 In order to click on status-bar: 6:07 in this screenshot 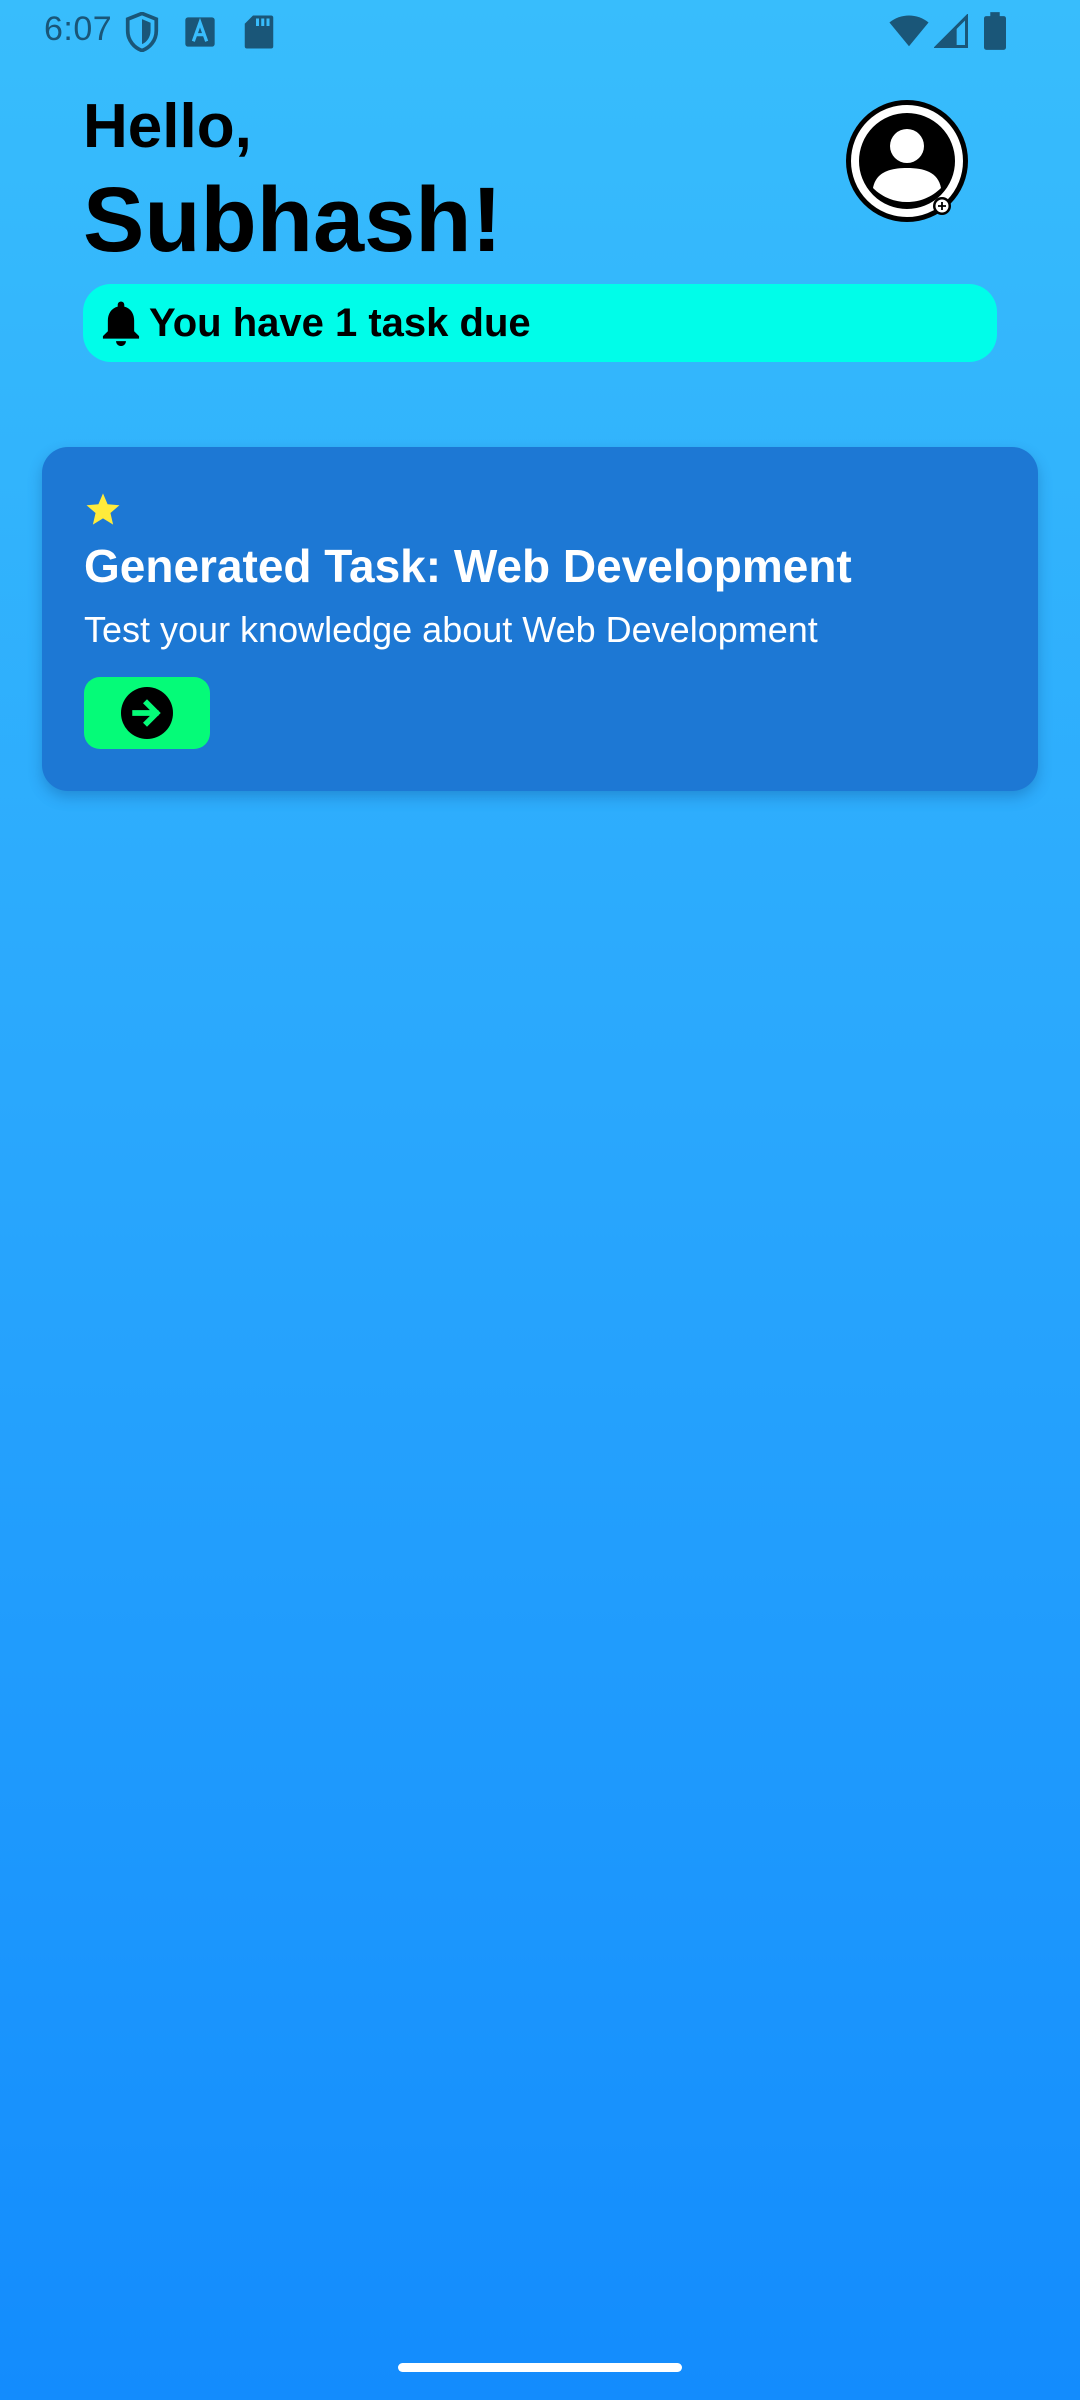, I will do `click(540, 32)`.